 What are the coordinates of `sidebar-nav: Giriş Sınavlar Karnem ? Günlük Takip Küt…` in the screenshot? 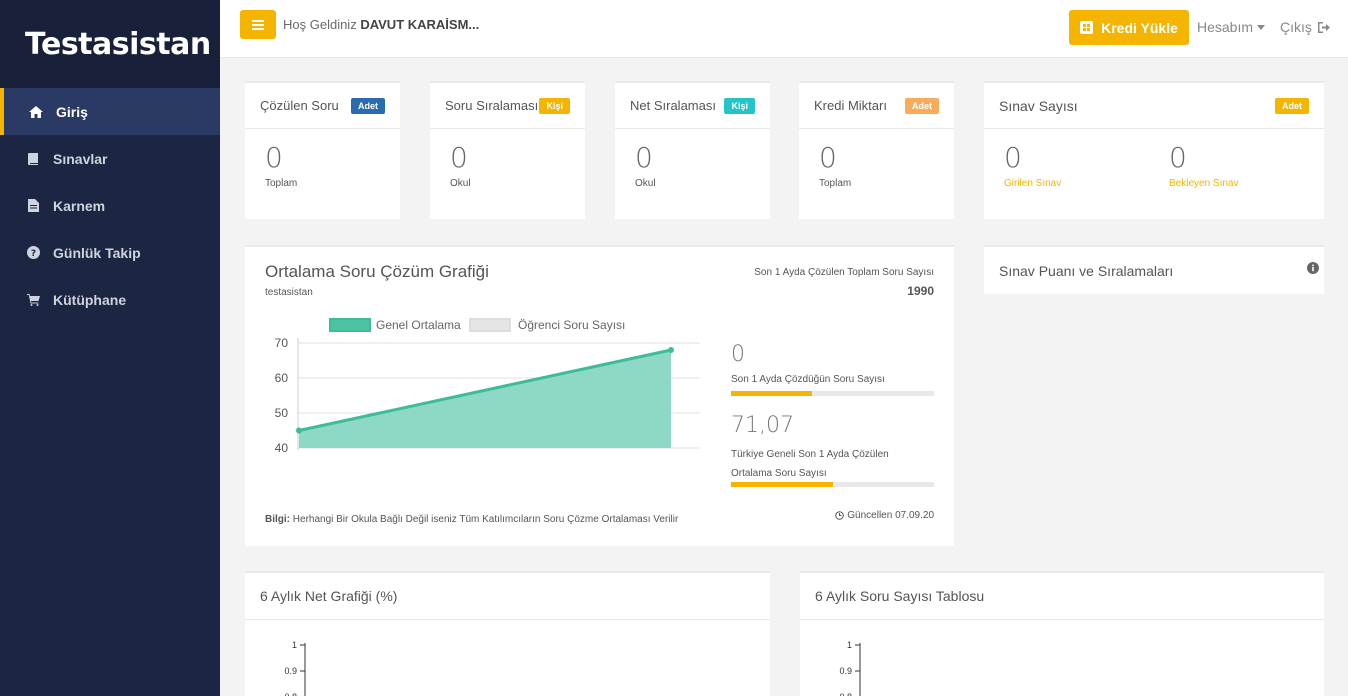 It's located at (110, 205).